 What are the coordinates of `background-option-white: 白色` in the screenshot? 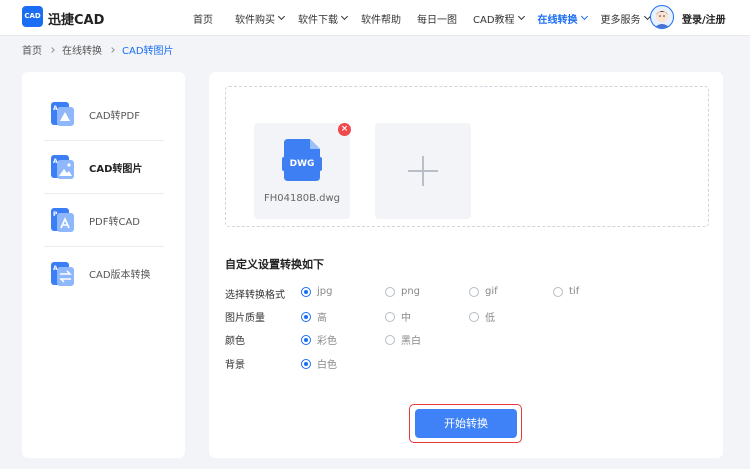 It's located at (319, 363).